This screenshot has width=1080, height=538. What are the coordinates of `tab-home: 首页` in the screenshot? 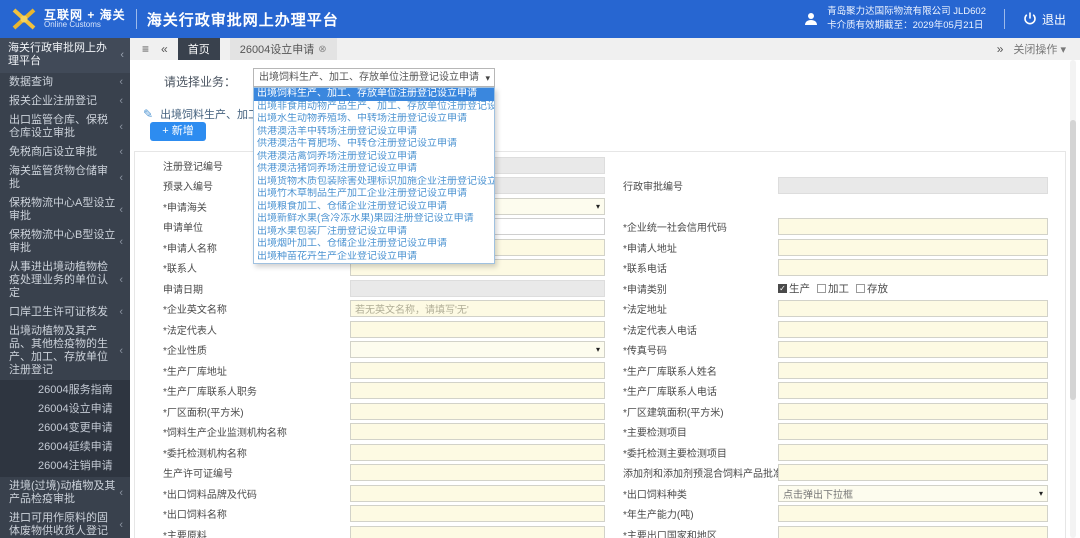 It's located at (198, 49).